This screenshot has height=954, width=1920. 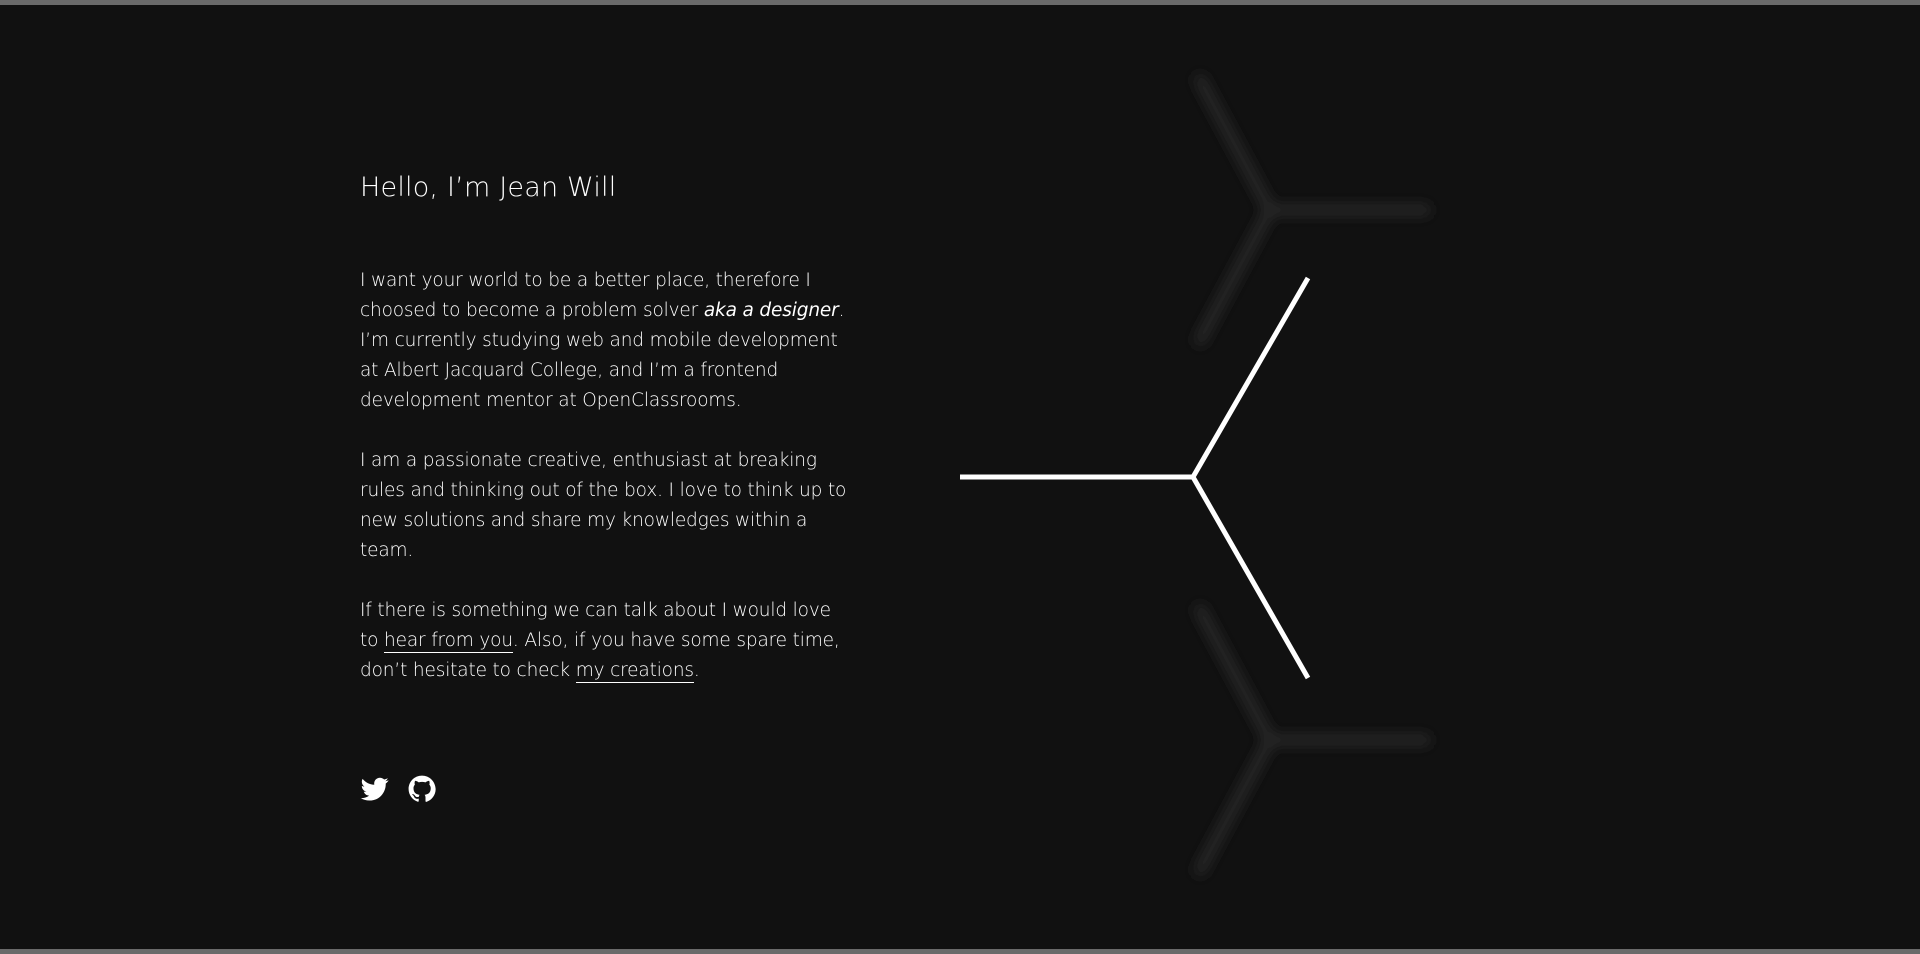 What do you see at coordinates (1312, 210) in the screenshot?
I see `ghost-branch-top` at bounding box center [1312, 210].